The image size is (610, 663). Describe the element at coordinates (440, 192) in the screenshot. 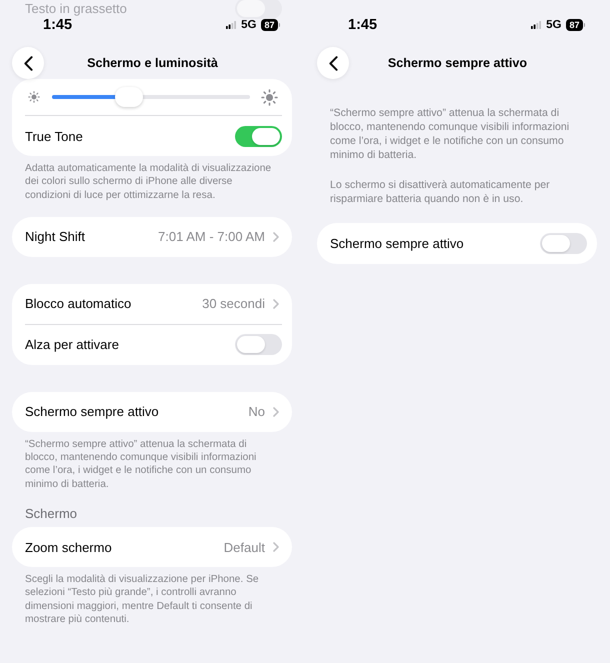

I see `description-text: Lo schermo si disattiverà automaticamente per risparmiare batteria quando non è in uso.` at that location.